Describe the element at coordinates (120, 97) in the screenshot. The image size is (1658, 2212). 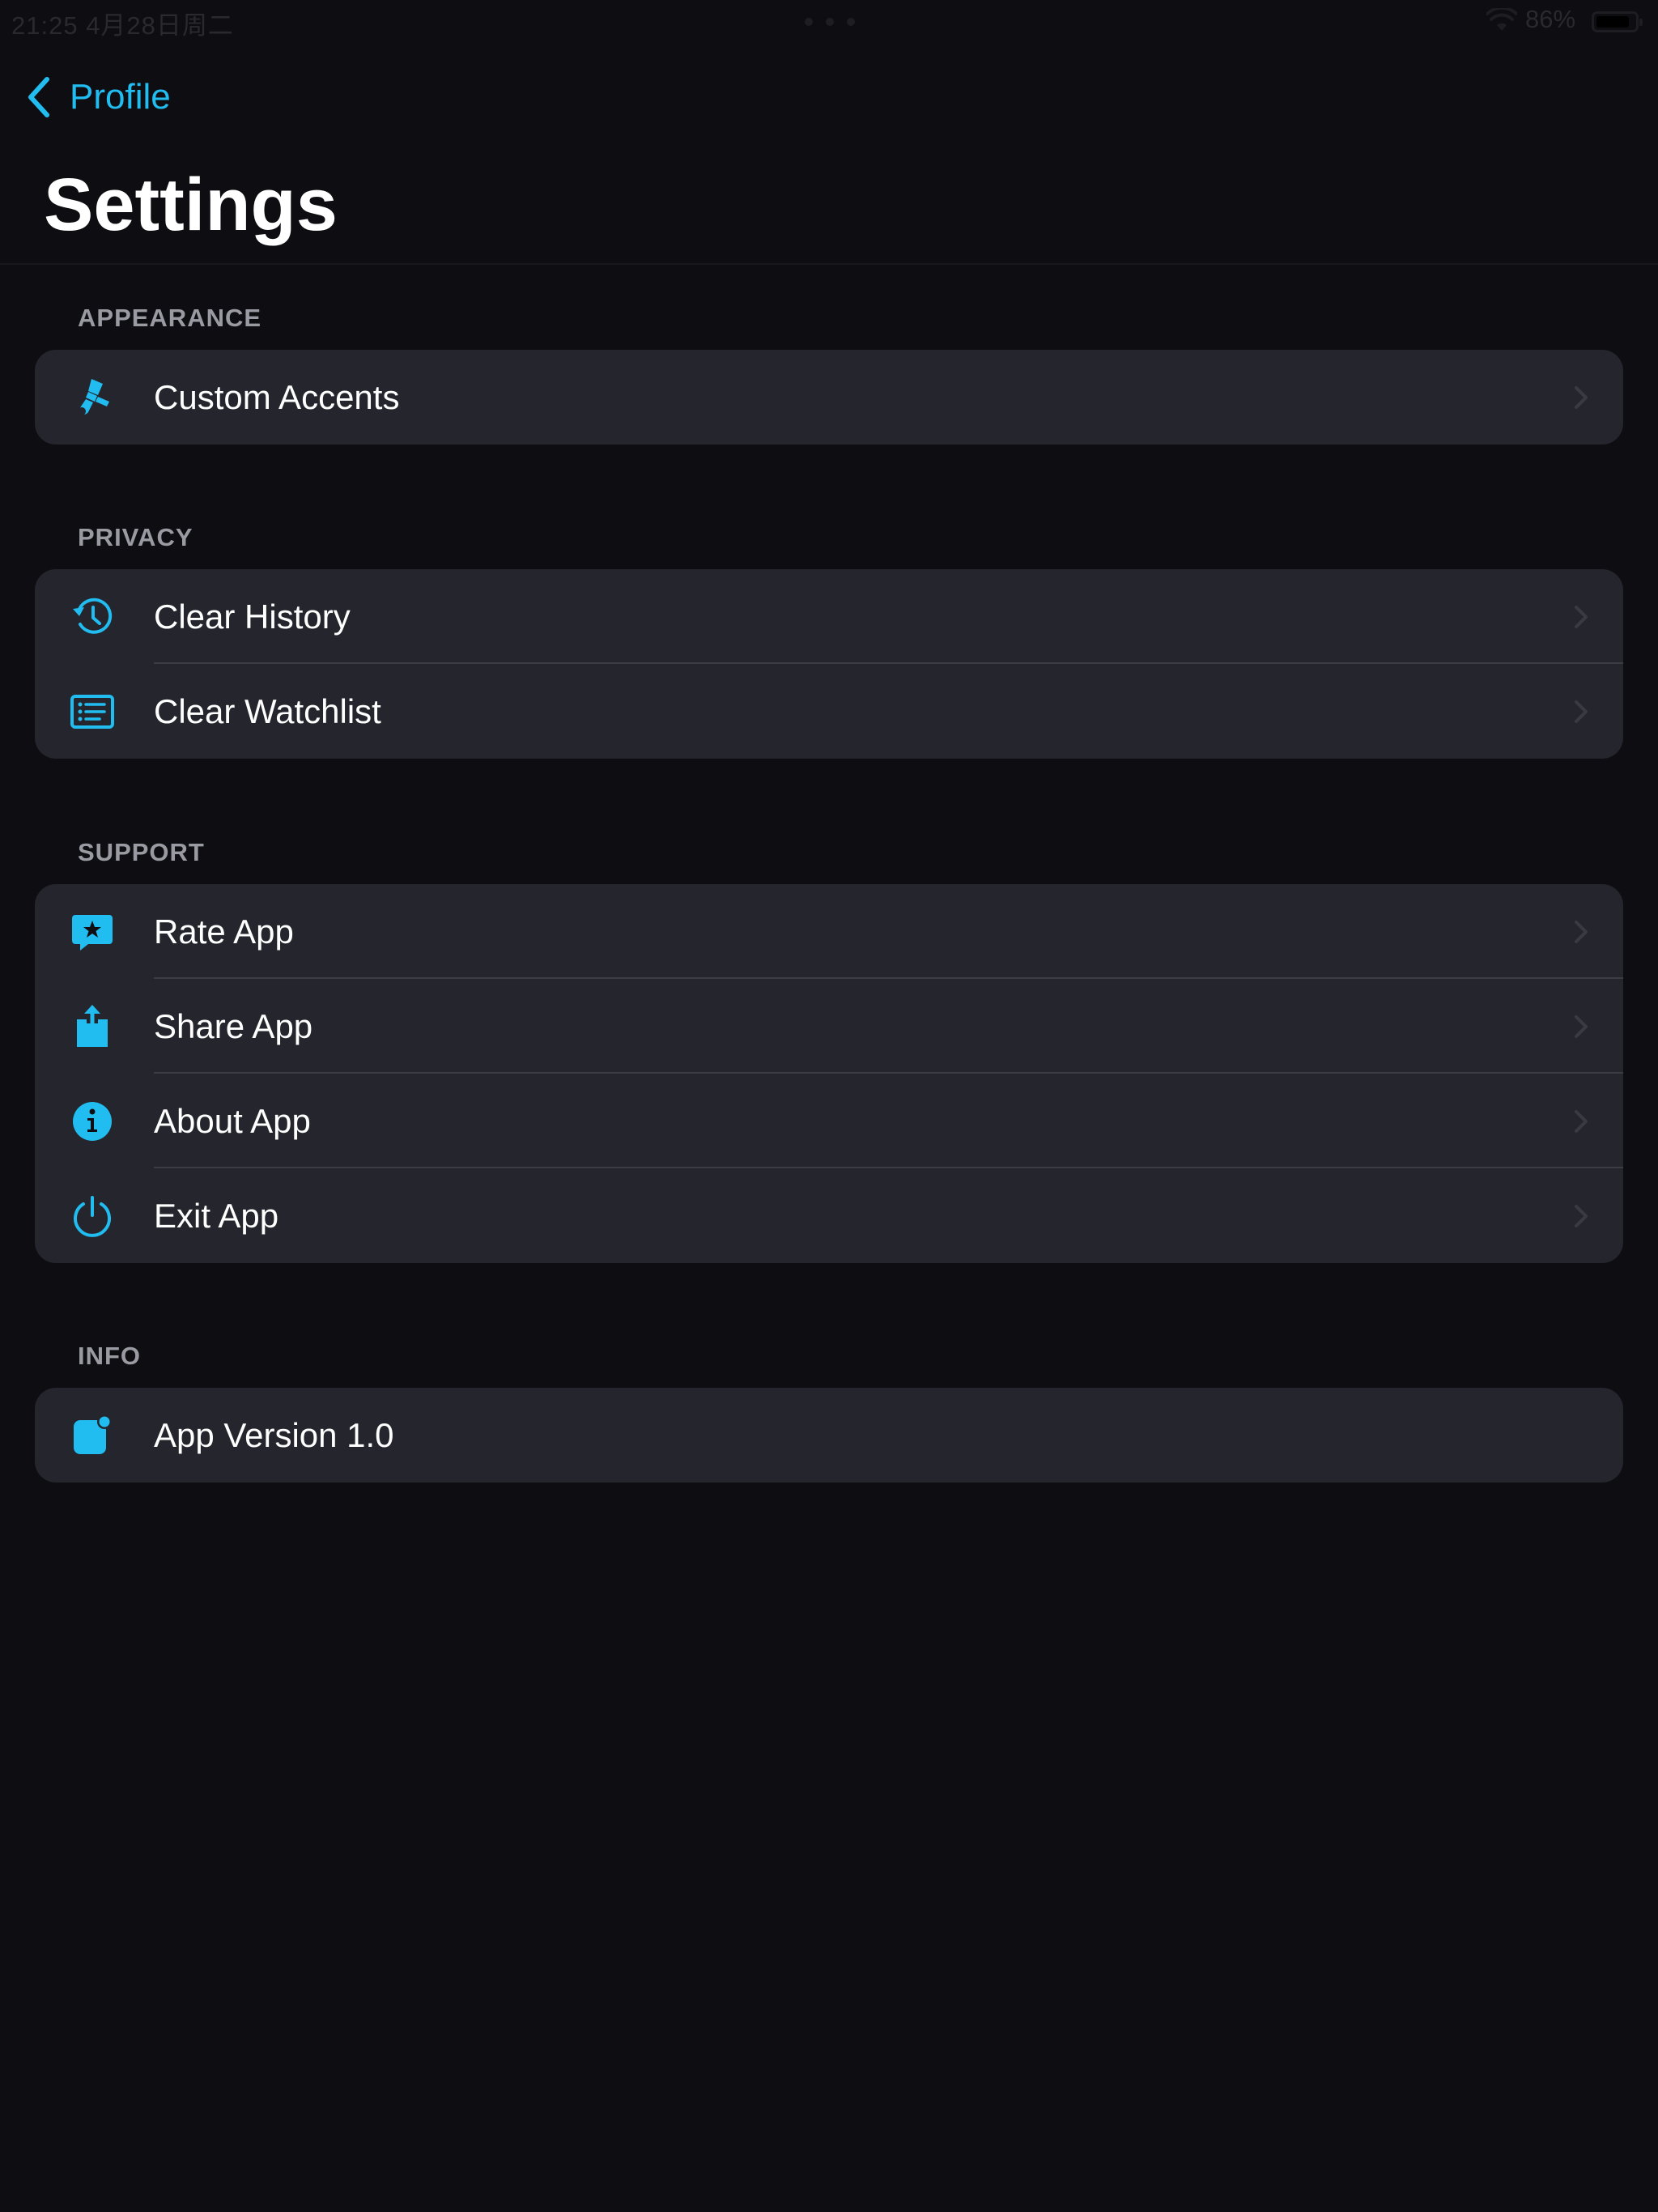
I see `back-button-label: Profile` at that location.